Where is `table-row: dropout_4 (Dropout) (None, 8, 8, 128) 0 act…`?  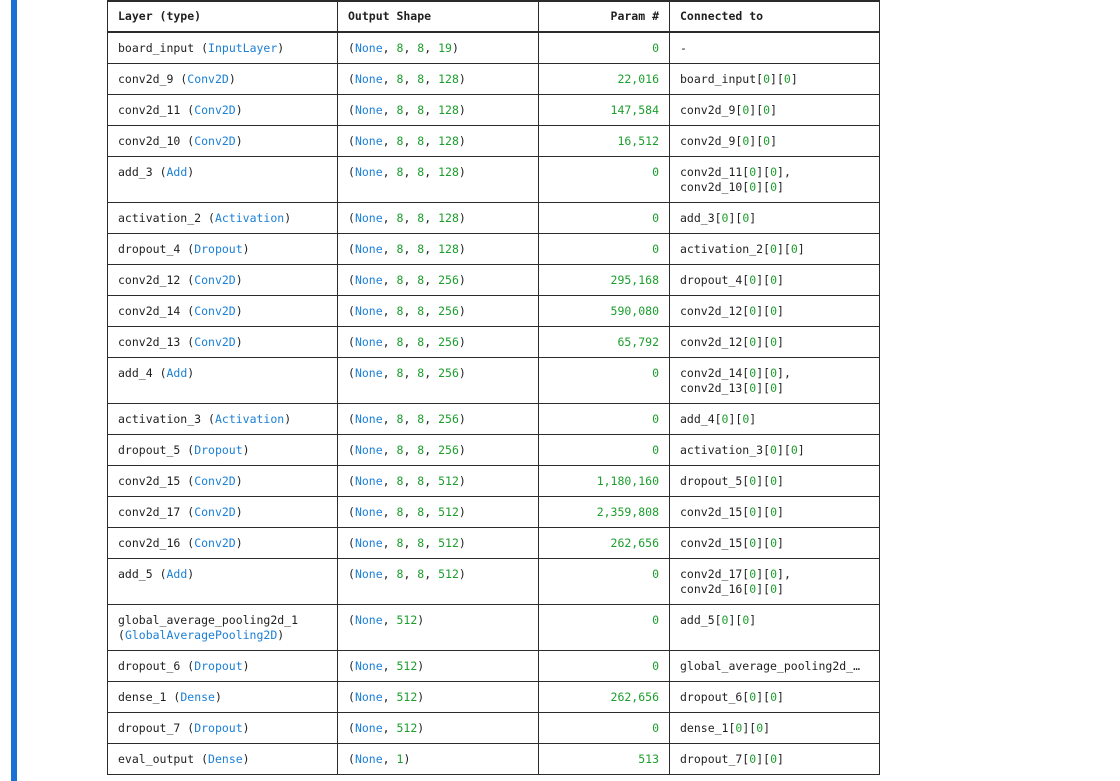
table-row: dropout_4 (Dropout) (None, 8, 8, 128) 0 act… is located at coordinates (493, 249).